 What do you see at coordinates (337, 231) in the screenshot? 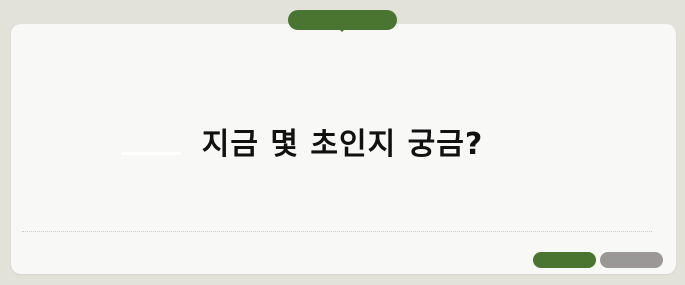
I see `dotted-divider` at bounding box center [337, 231].